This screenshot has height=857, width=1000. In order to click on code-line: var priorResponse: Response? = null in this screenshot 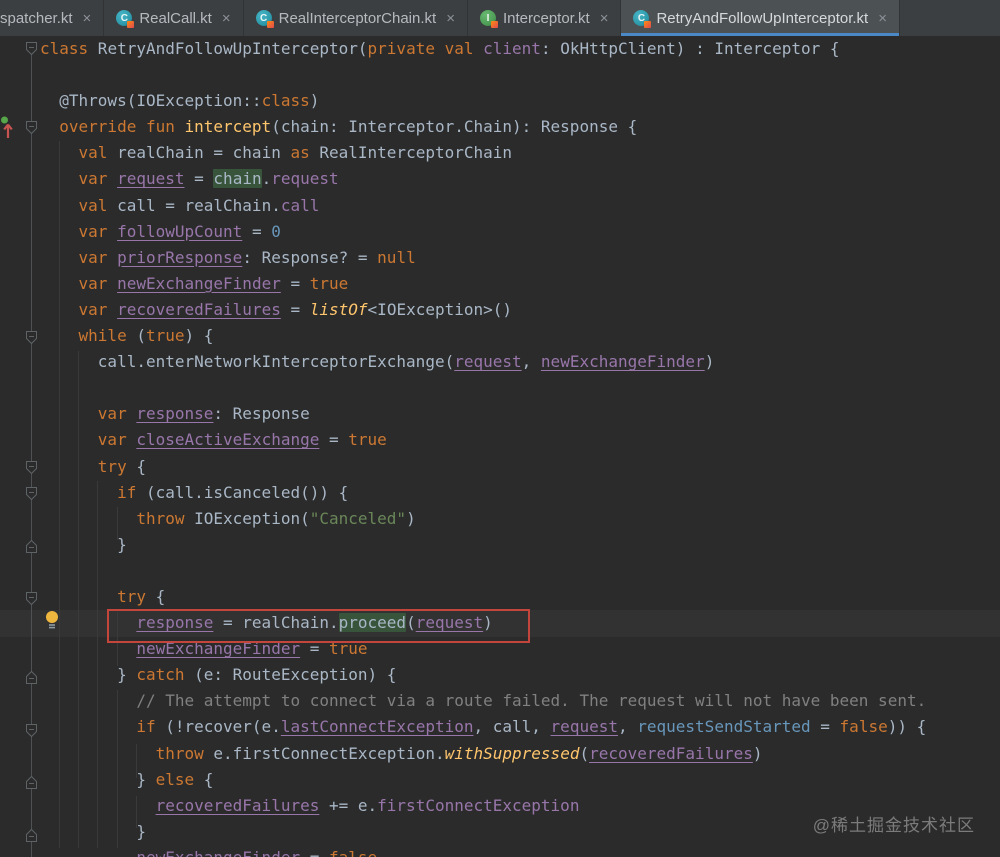, I will do `click(500, 258)`.